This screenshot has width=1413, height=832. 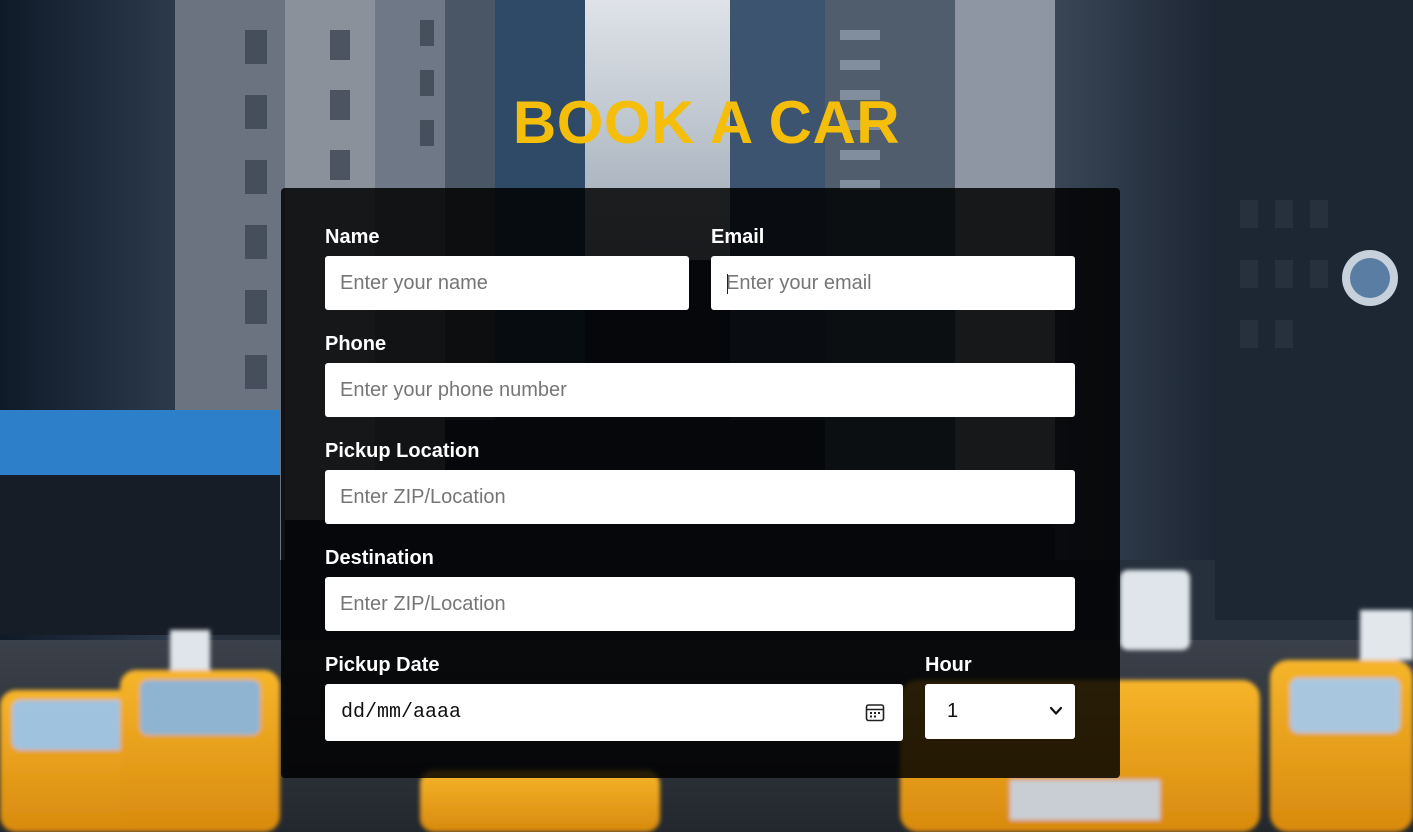 I want to click on name-field-group: Name, so click(x=507, y=267).